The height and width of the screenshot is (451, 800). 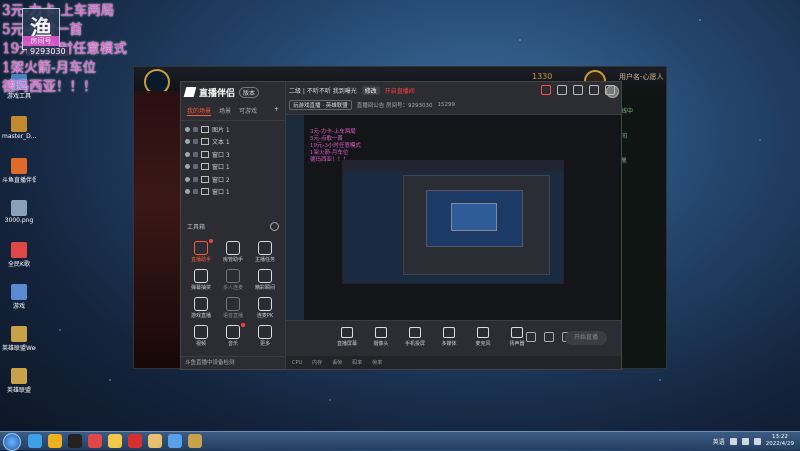 I want to click on minimize-icon, so click(x=594, y=90).